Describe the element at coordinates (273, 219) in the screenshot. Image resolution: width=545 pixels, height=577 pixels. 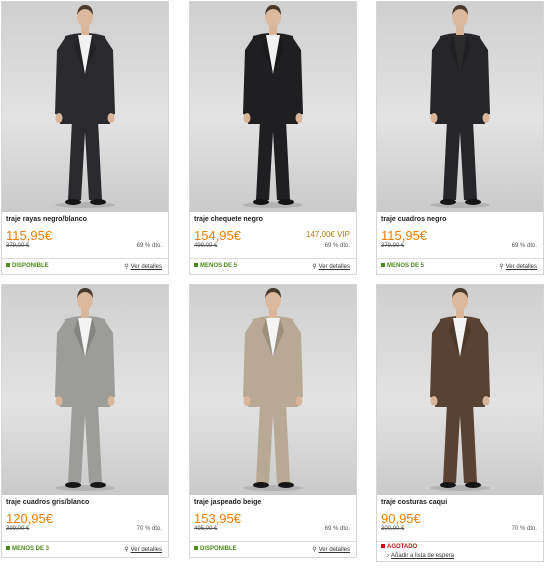
I see `product-name: traje chequete negro` at that location.